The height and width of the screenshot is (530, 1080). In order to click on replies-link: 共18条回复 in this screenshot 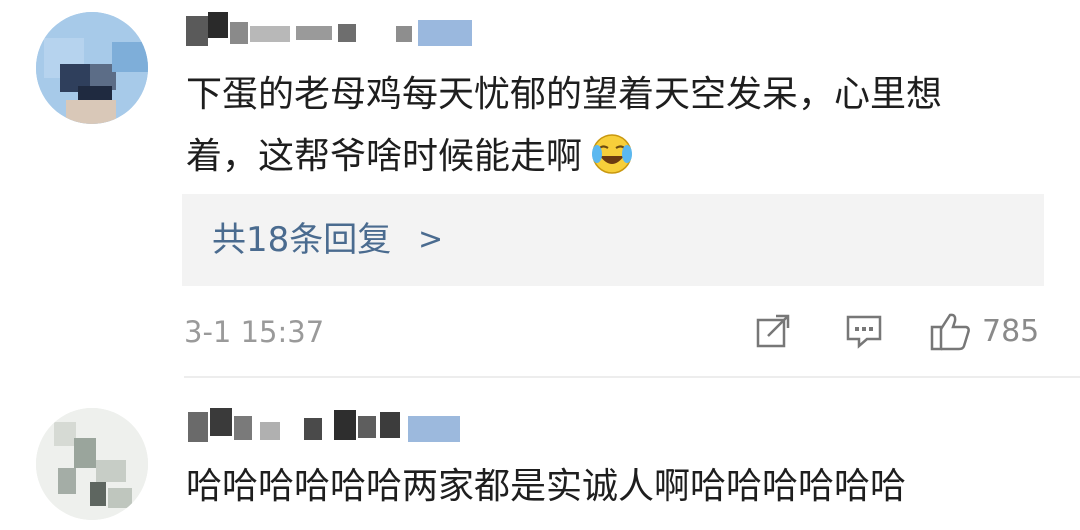, I will do `click(301, 240)`.